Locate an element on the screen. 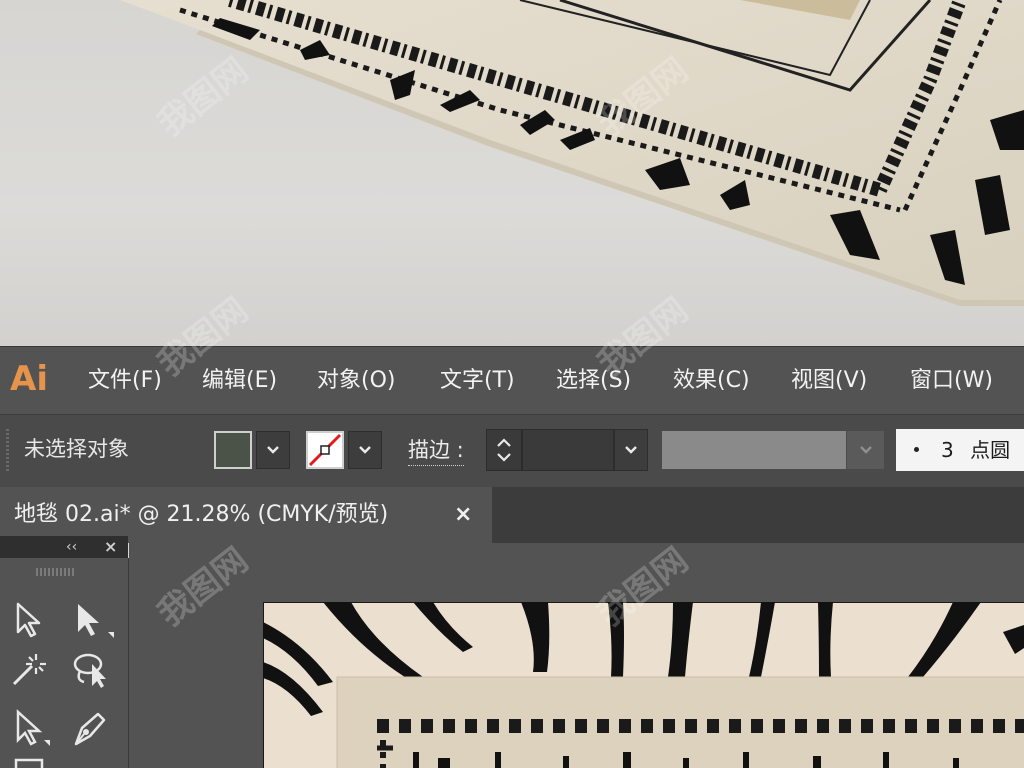  fill-dropdown-button is located at coordinates (273, 450).